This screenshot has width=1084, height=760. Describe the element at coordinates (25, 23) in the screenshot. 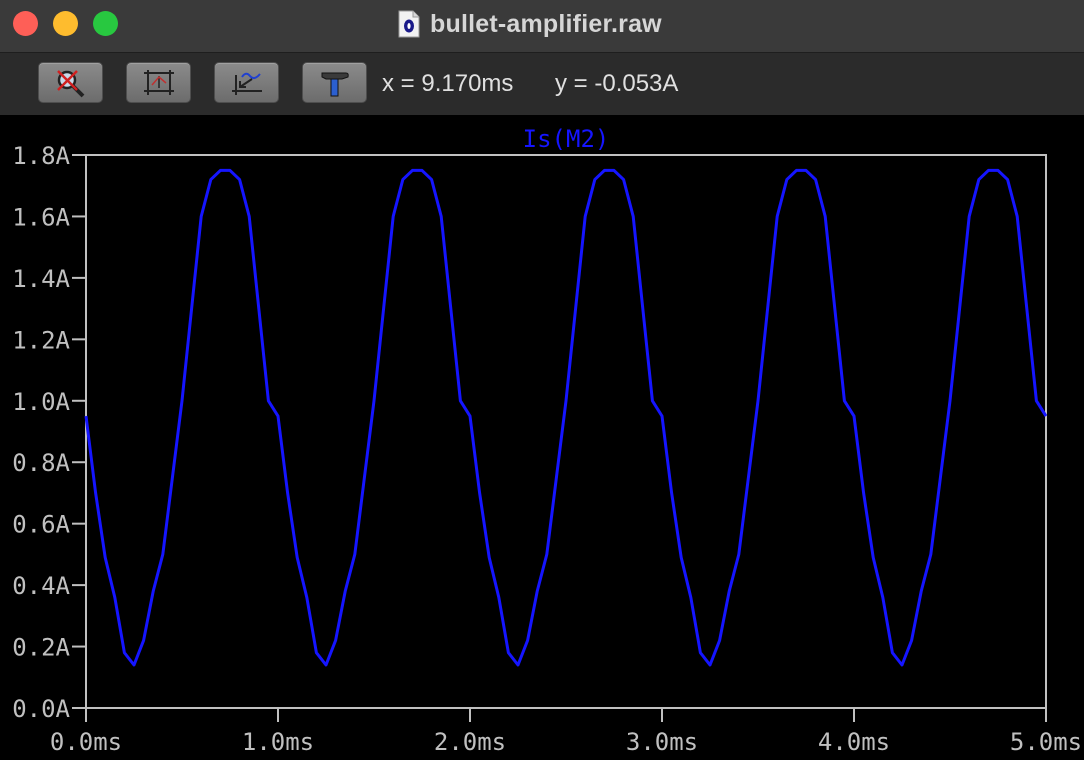

I see `close-window-button` at that location.